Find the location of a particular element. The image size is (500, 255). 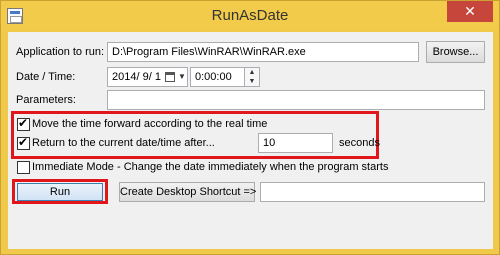

shortcut-name-input is located at coordinates (372, 192).